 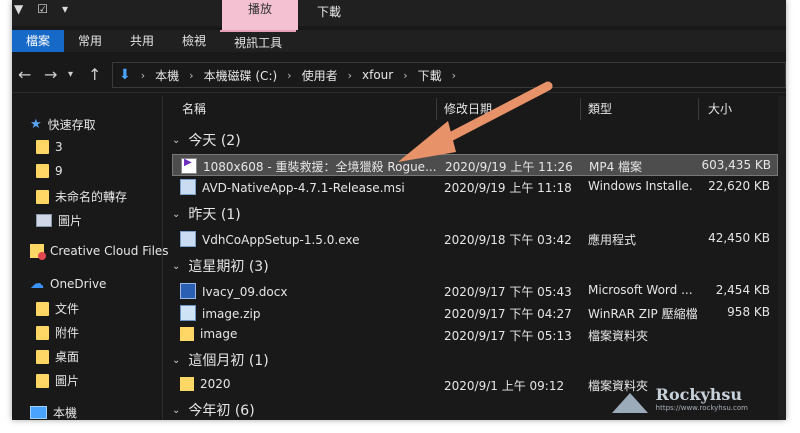 What do you see at coordinates (36, 124) in the screenshot?
I see `star-icon: ★` at bounding box center [36, 124].